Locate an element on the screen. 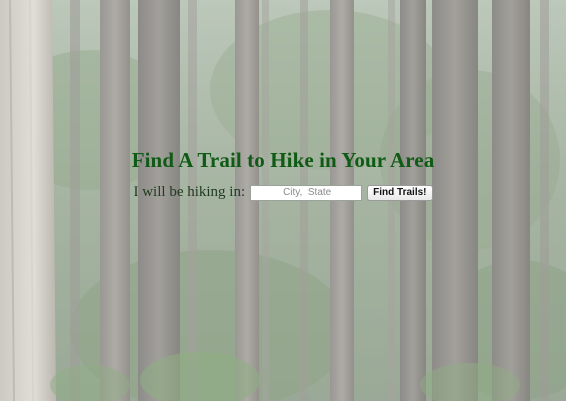 This screenshot has height=401, width=566. page-title: Find A Trail to Hike in Your Area is located at coordinates (283, 160).